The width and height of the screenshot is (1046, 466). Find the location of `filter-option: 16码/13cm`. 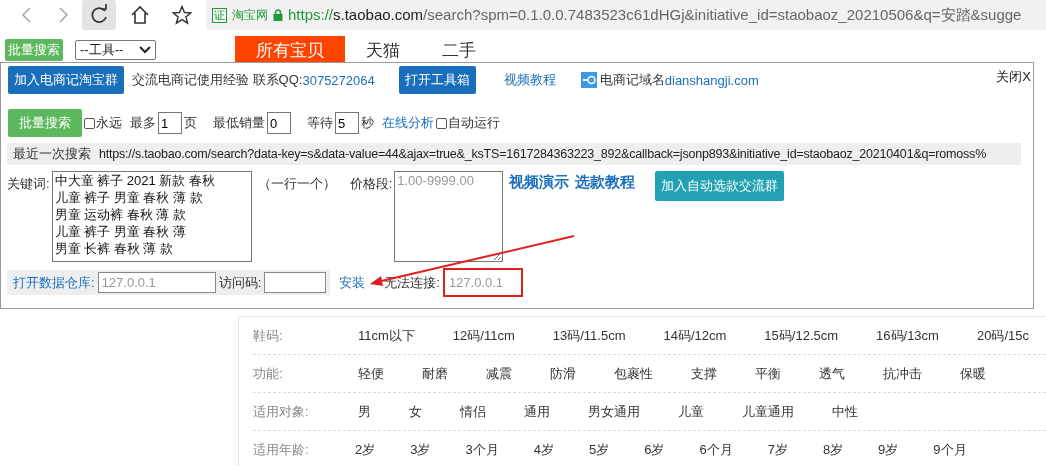

filter-option: 16码/13cm is located at coordinates (907, 335).